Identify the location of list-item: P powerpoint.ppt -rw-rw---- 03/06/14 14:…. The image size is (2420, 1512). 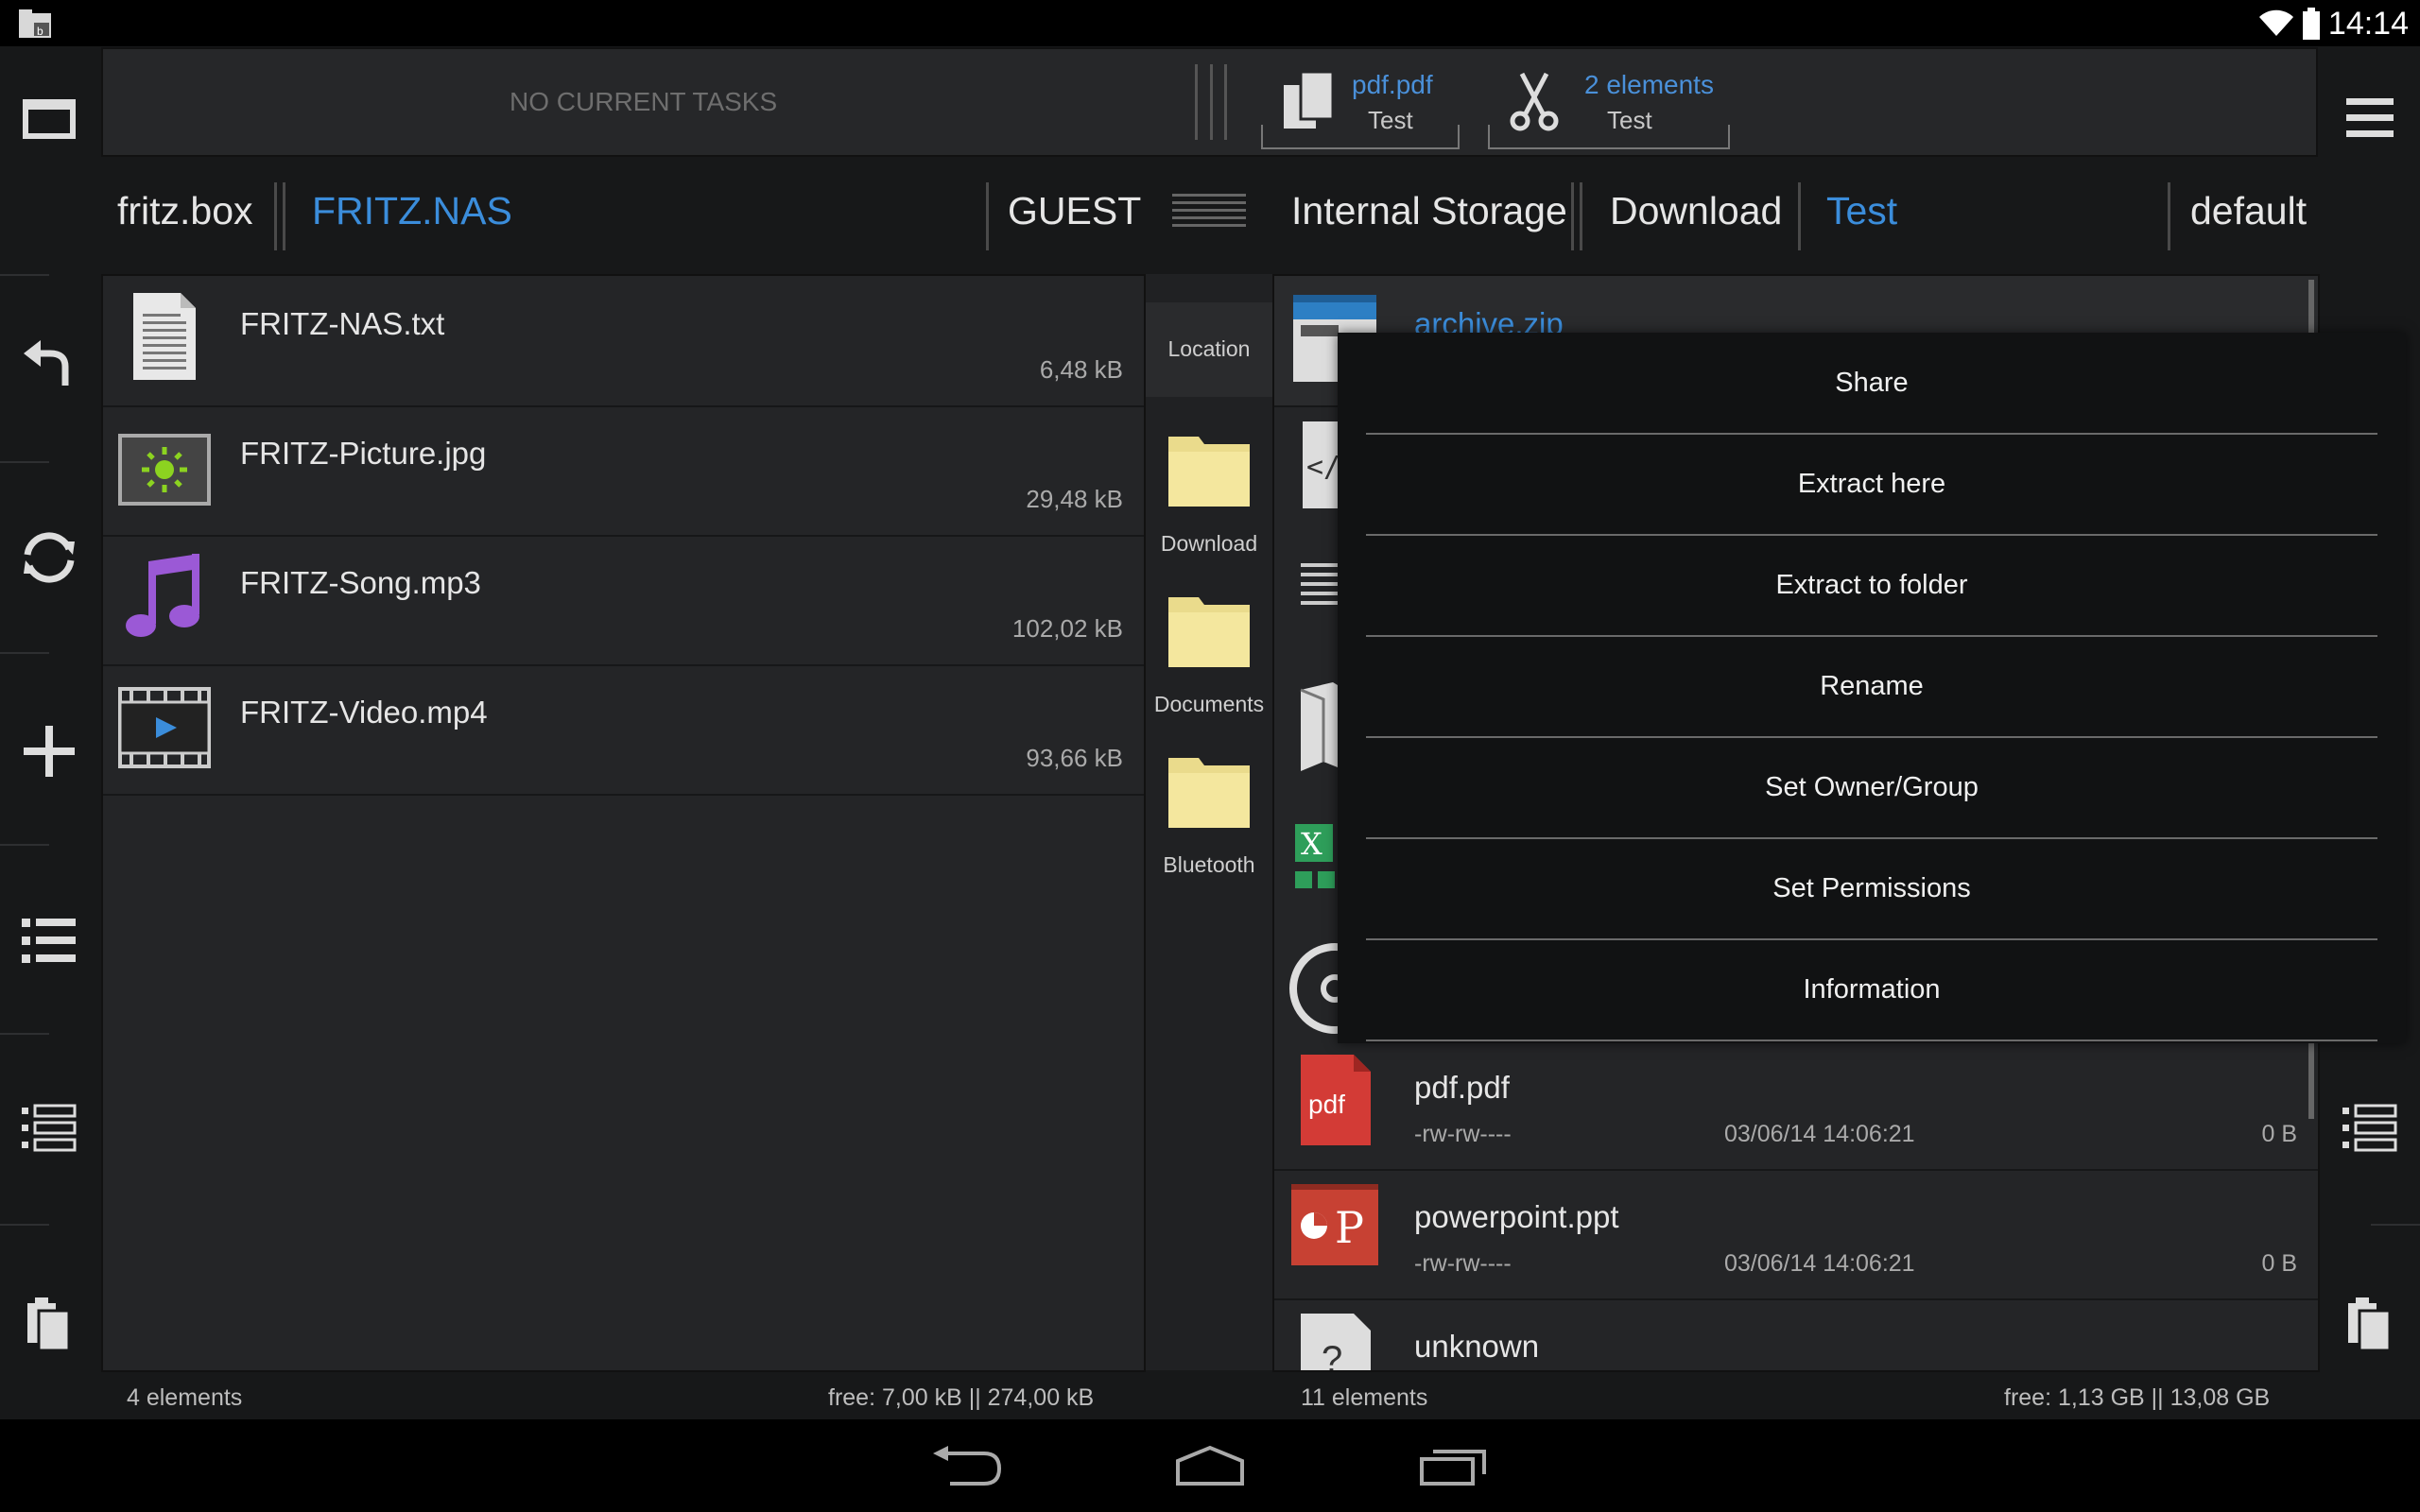
(1796, 1234).